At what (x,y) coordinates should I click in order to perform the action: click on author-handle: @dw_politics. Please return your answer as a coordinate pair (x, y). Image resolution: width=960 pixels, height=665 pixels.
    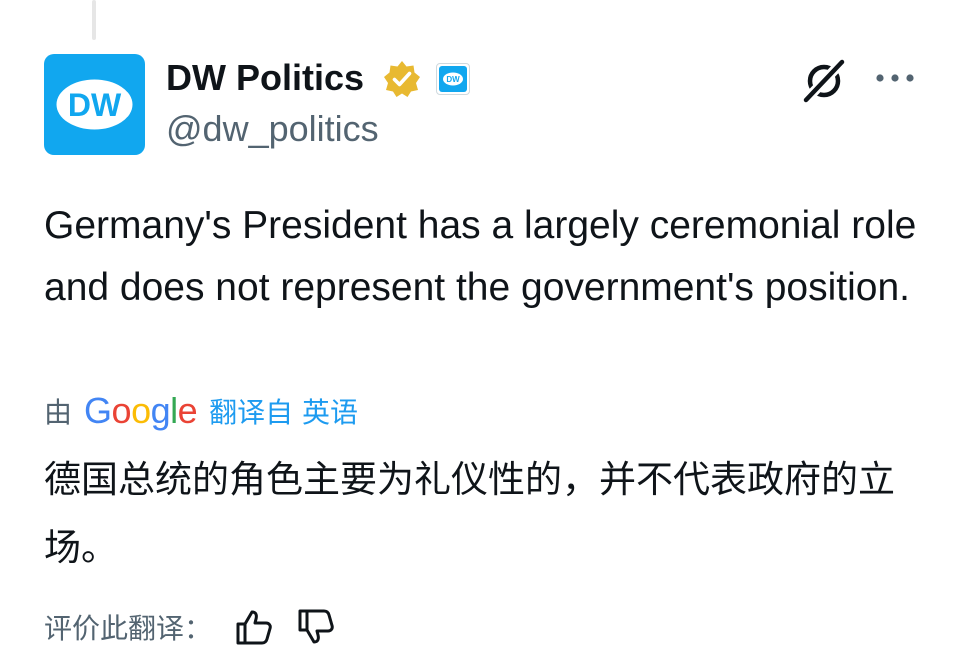
    Looking at the image, I should click on (272, 129).